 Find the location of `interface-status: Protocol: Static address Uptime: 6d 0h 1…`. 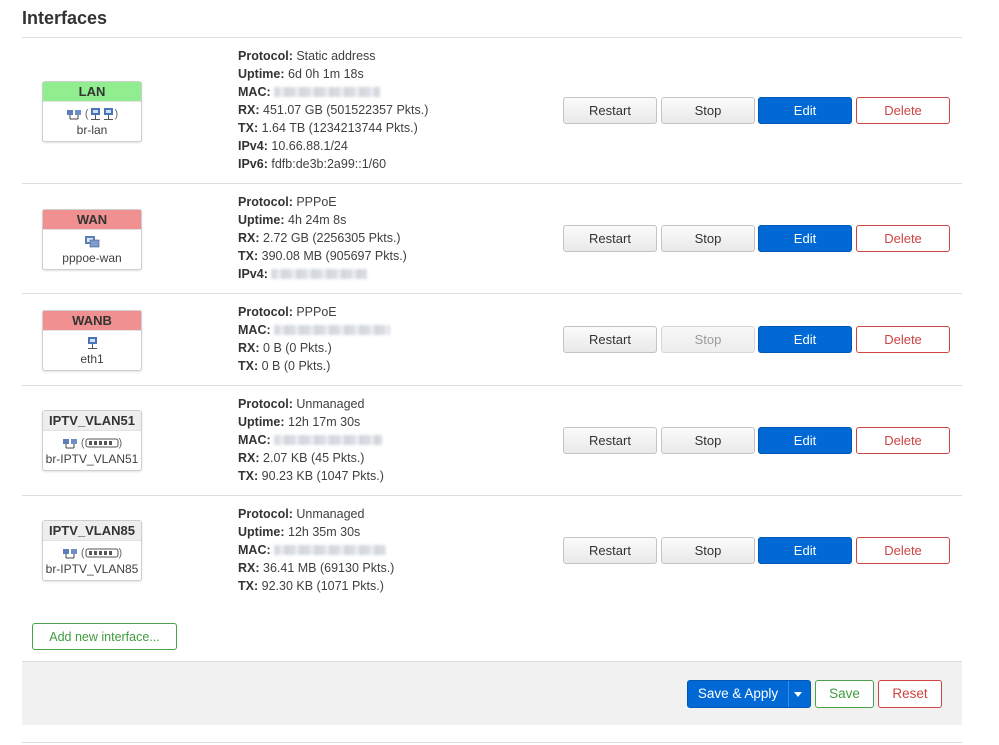

interface-status: Protocol: Static address Uptime: 6d 0h 1… is located at coordinates (333, 110).